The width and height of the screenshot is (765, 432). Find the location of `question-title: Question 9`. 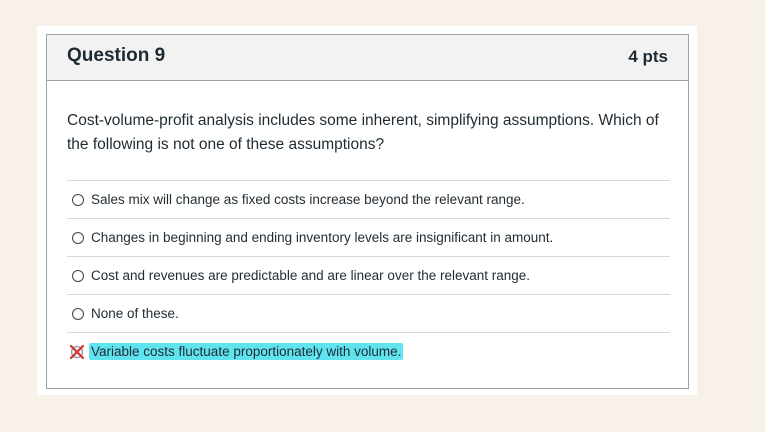

question-title: Question 9 is located at coordinates (116, 55).